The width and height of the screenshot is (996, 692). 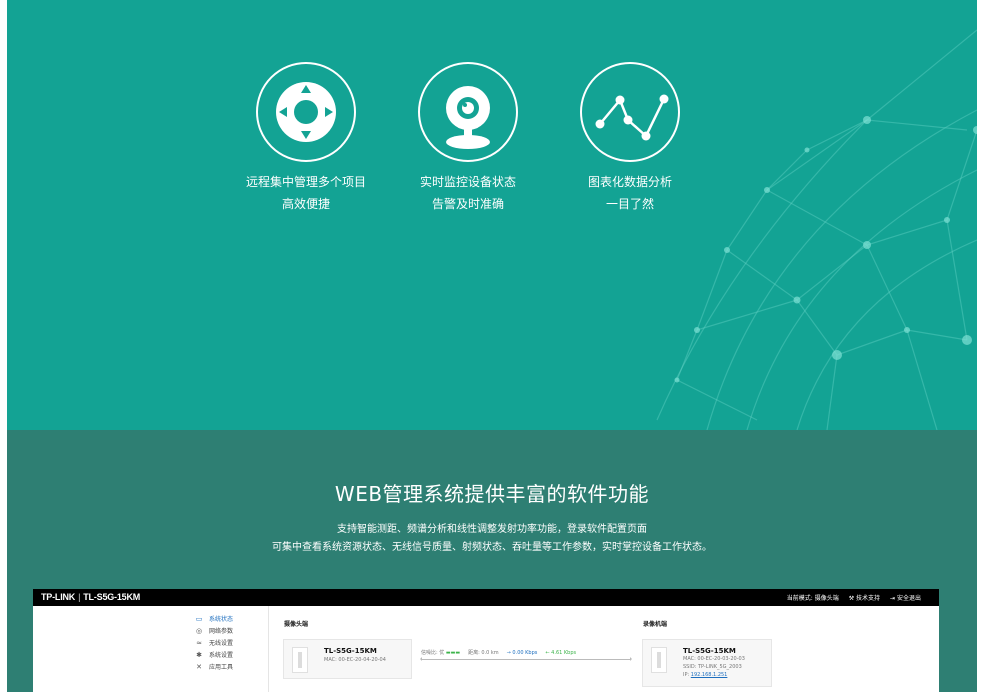 I want to click on feature-data-analysis: 图表化数据分析 一目了然, so click(x=630, y=137).